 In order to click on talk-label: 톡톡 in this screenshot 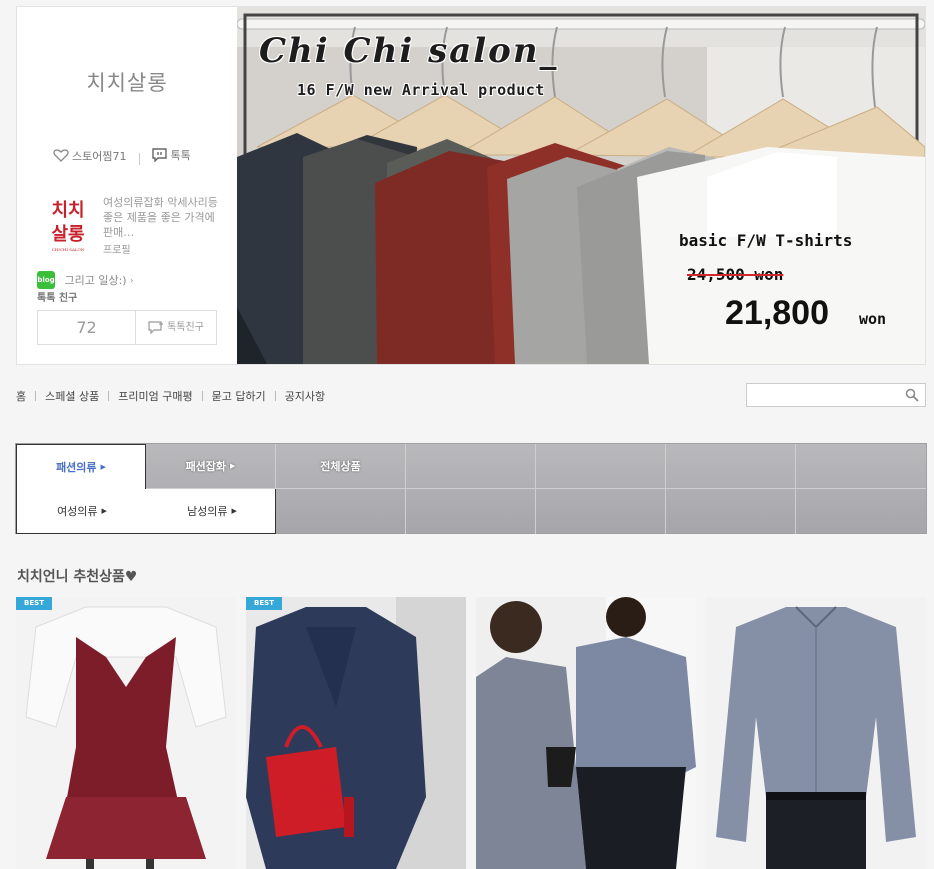, I will do `click(180, 155)`.